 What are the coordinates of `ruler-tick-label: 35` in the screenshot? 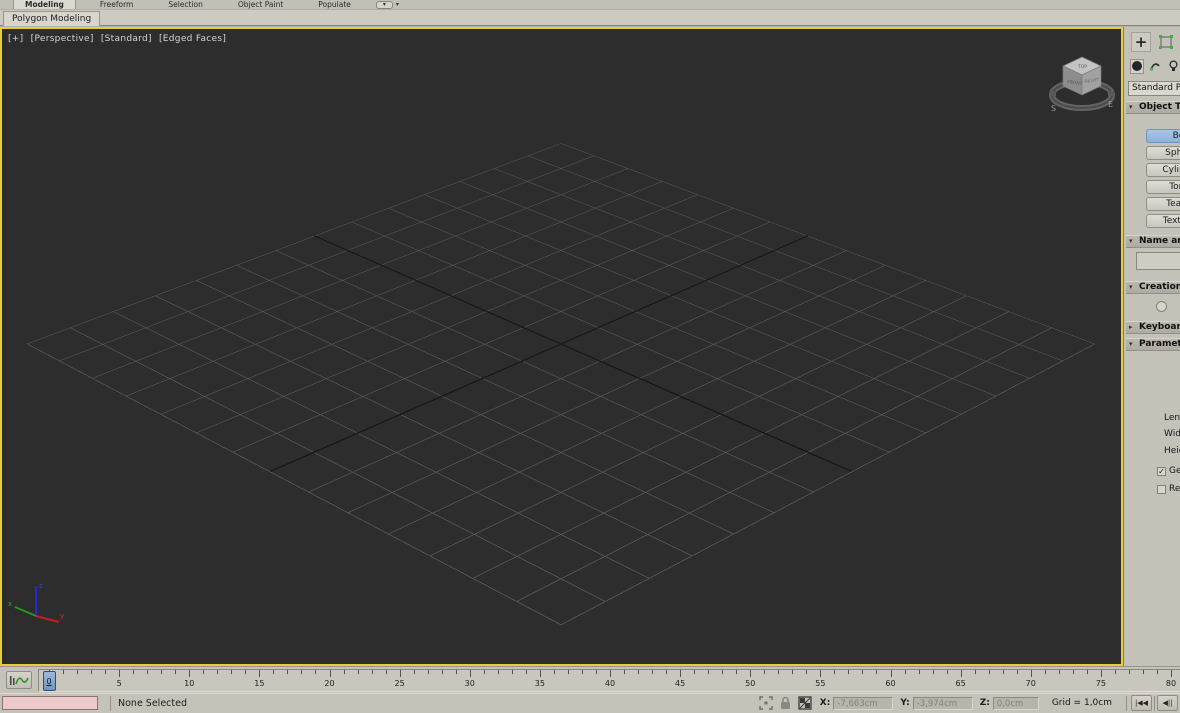 It's located at (539, 683).